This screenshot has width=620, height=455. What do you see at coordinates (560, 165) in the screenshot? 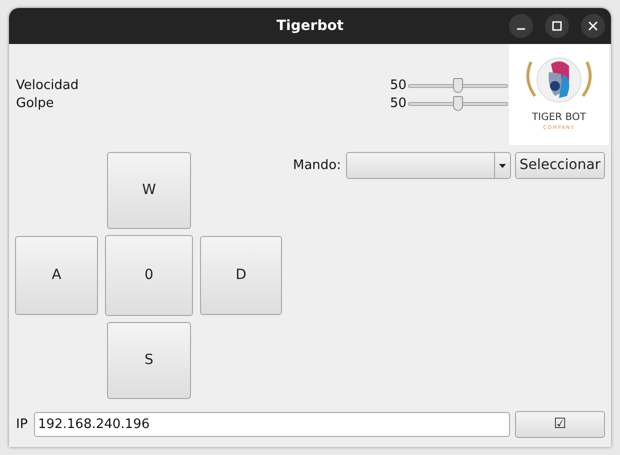
I see `select-button: Seleccionar` at bounding box center [560, 165].